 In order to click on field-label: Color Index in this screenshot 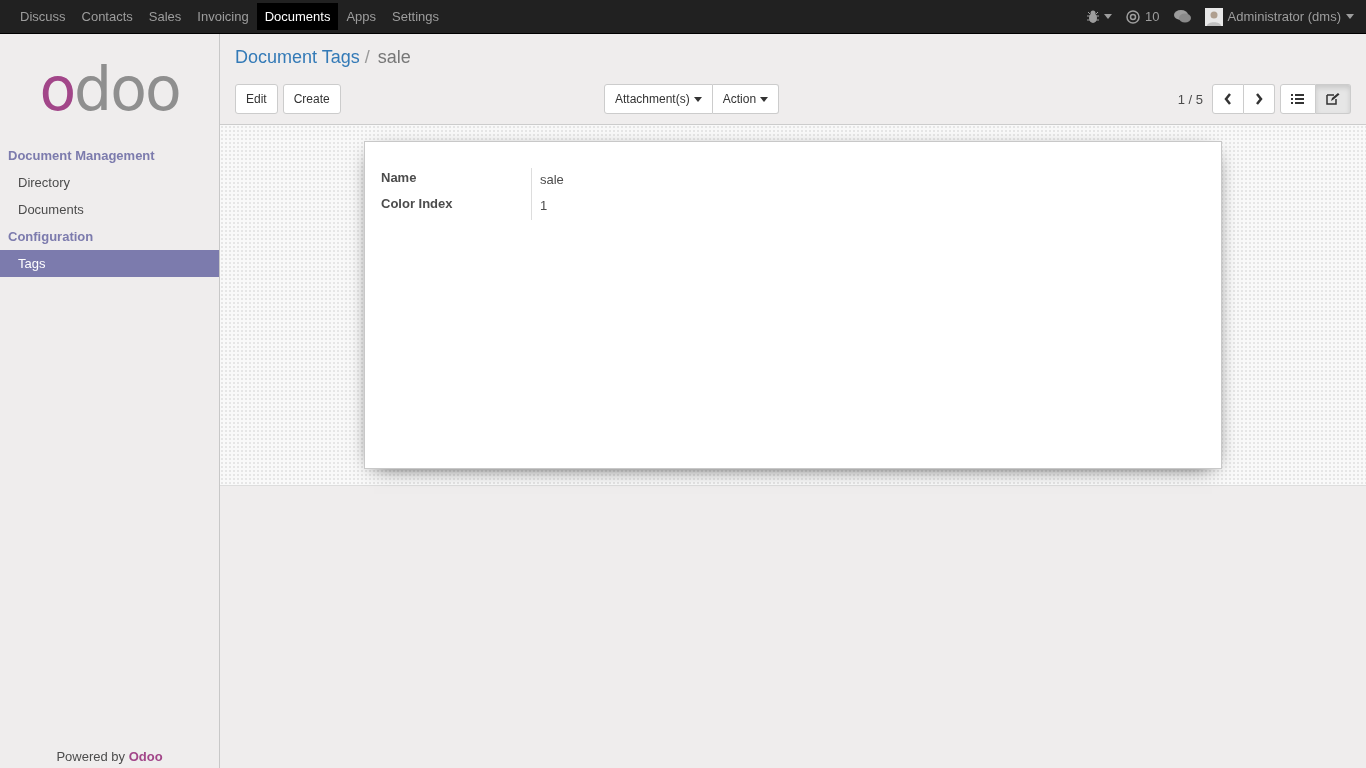, I will do `click(456, 207)`.